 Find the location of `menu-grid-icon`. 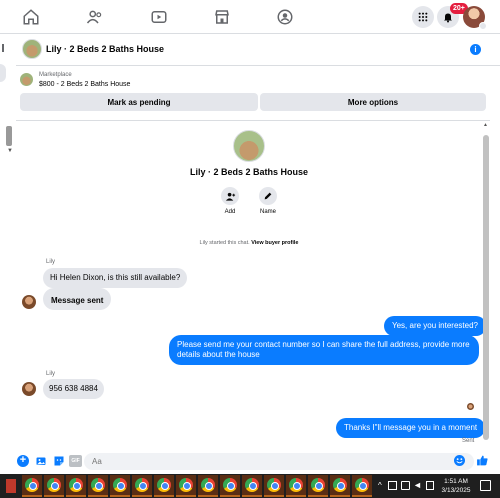

menu-grid-icon is located at coordinates (423, 17).